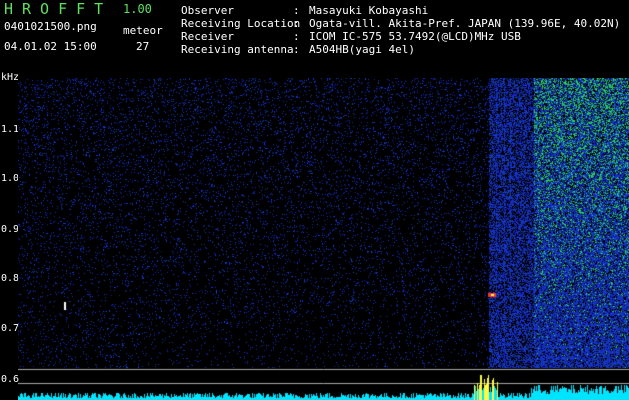  I want to click on app-title: HROFFT, so click(58, 9).